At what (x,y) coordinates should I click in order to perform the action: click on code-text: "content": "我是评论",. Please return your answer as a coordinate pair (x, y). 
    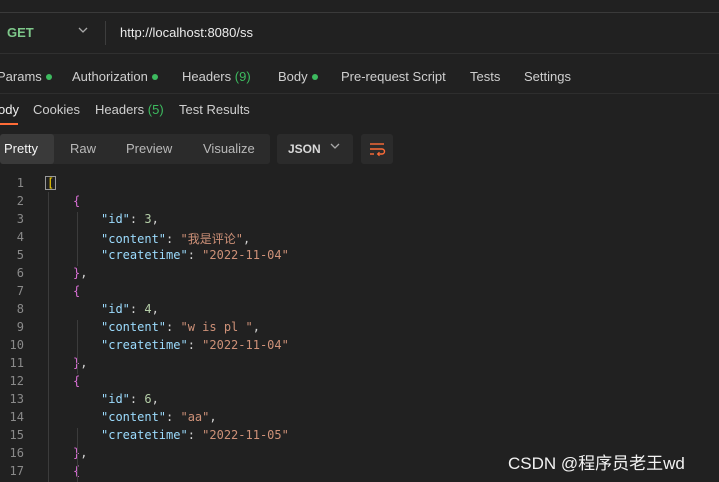
    Looking at the image, I should click on (176, 239).